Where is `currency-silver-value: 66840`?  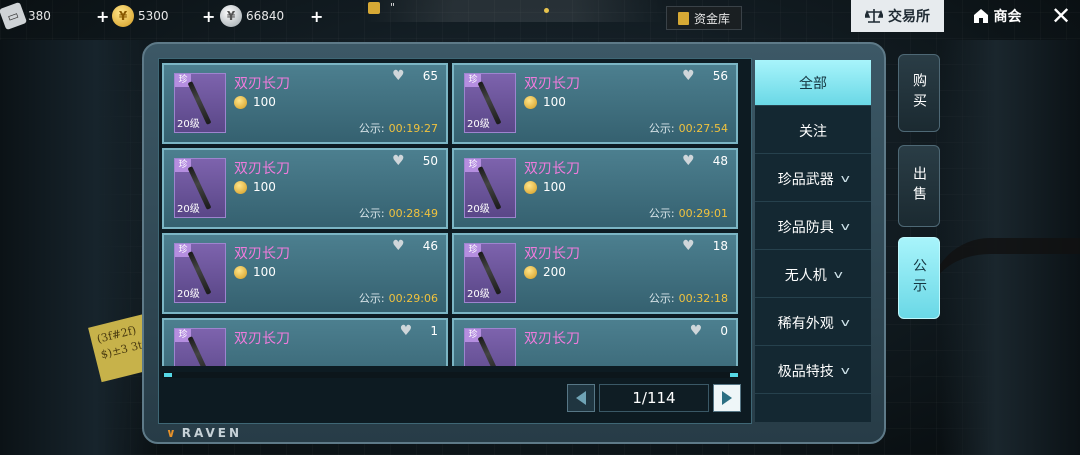 currency-silver-value: 66840 is located at coordinates (265, 16).